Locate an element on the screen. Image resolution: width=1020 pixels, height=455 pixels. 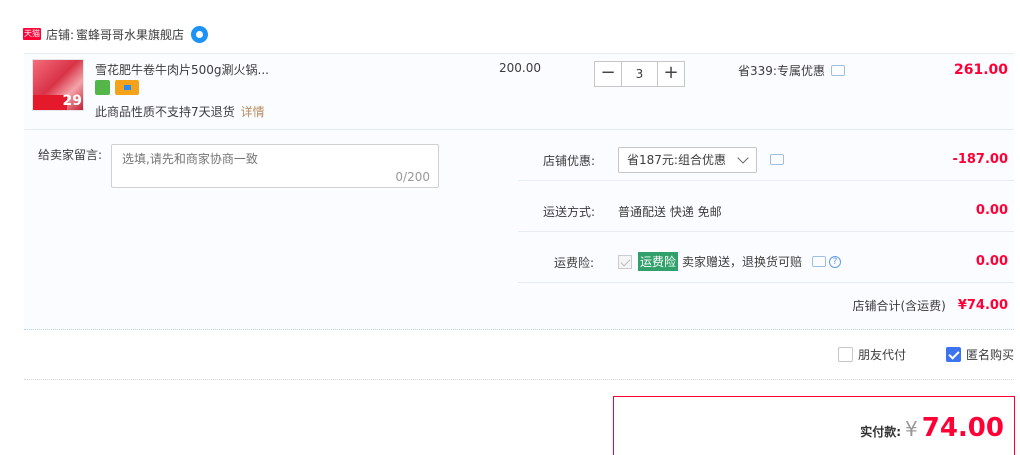
shop-discount-select: 省187元:组合优惠 is located at coordinates (687, 160).